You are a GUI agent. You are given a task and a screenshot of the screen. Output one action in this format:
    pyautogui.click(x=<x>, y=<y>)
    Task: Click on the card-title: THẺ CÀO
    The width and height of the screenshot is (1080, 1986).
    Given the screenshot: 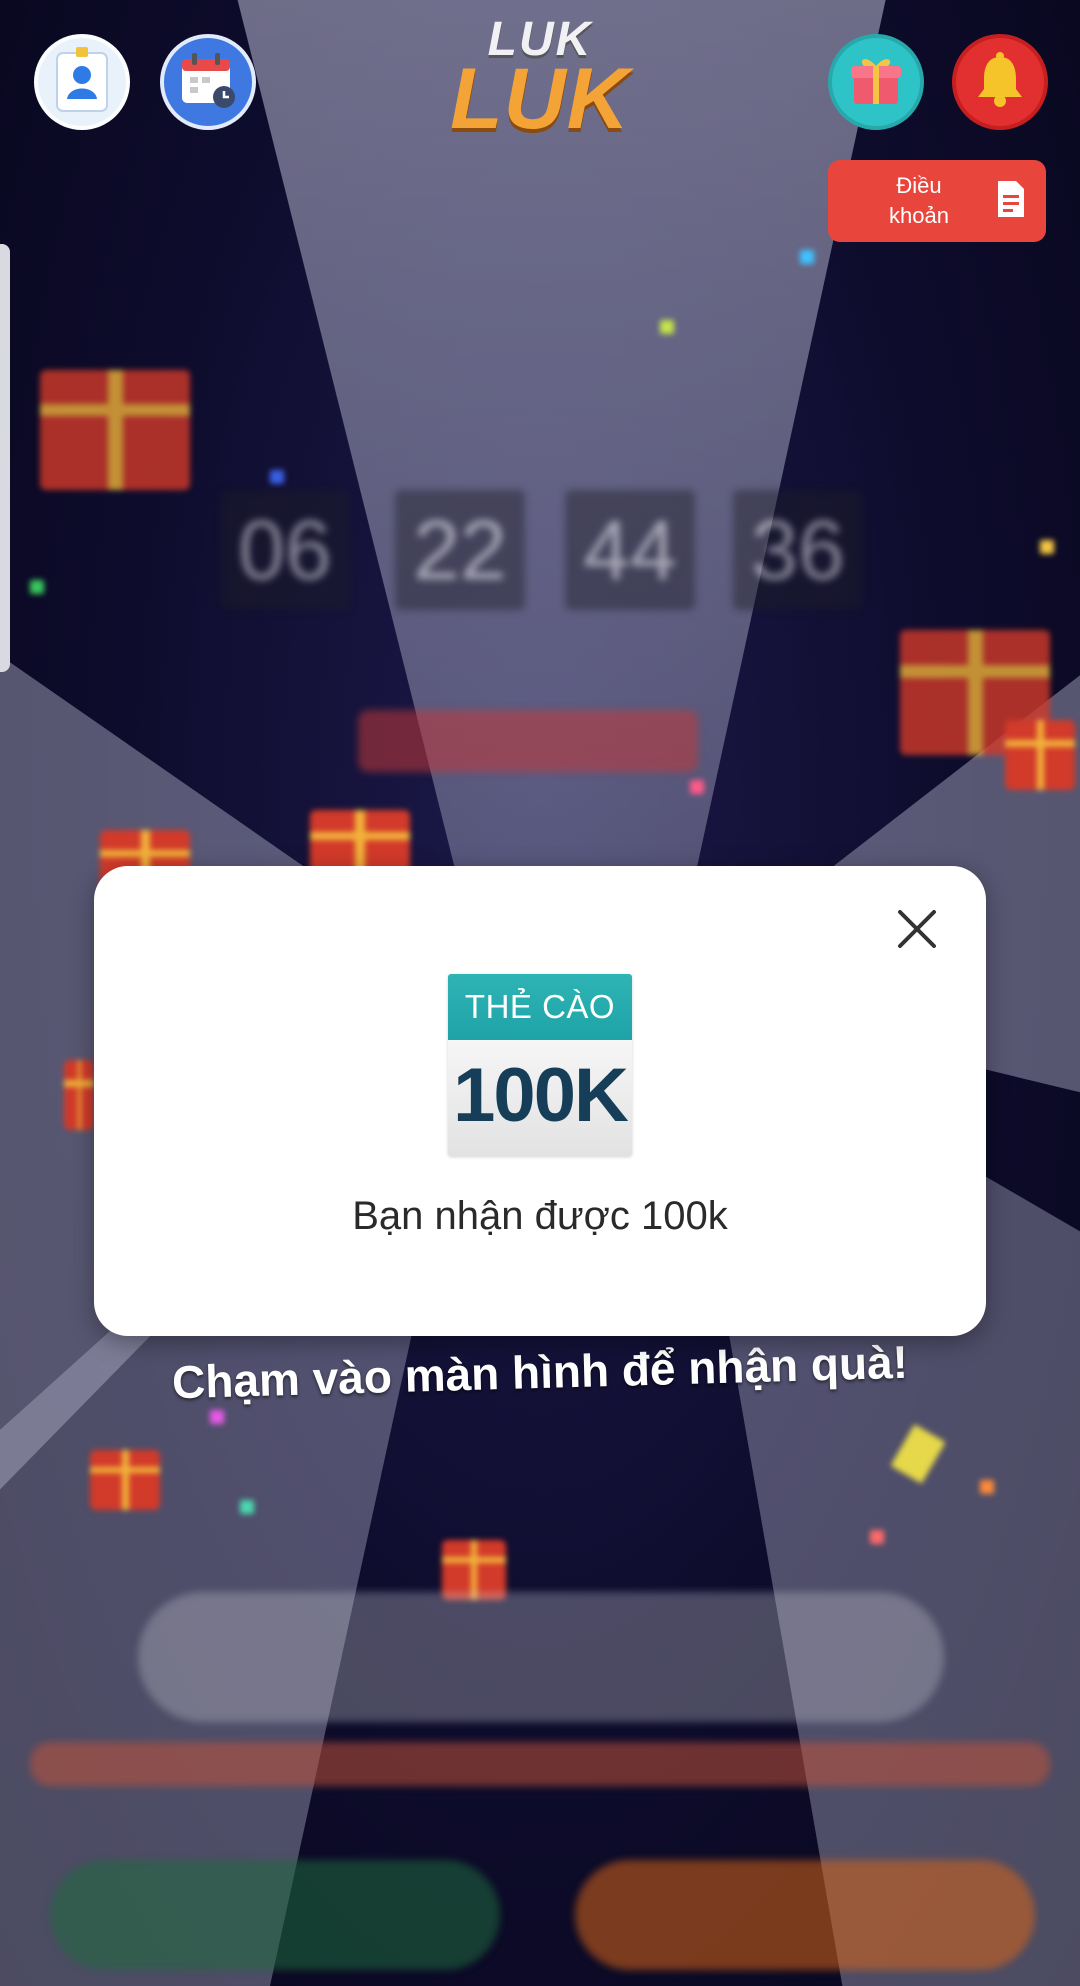 What is the action you would take?
    pyautogui.click(x=540, y=1007)
    